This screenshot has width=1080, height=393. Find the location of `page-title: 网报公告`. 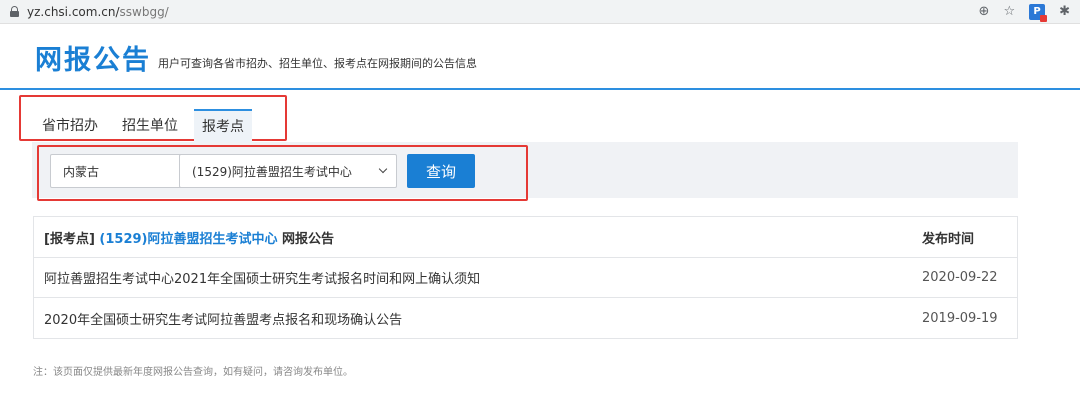

page-title: 网报公告 is located at coordinates (93, 60).